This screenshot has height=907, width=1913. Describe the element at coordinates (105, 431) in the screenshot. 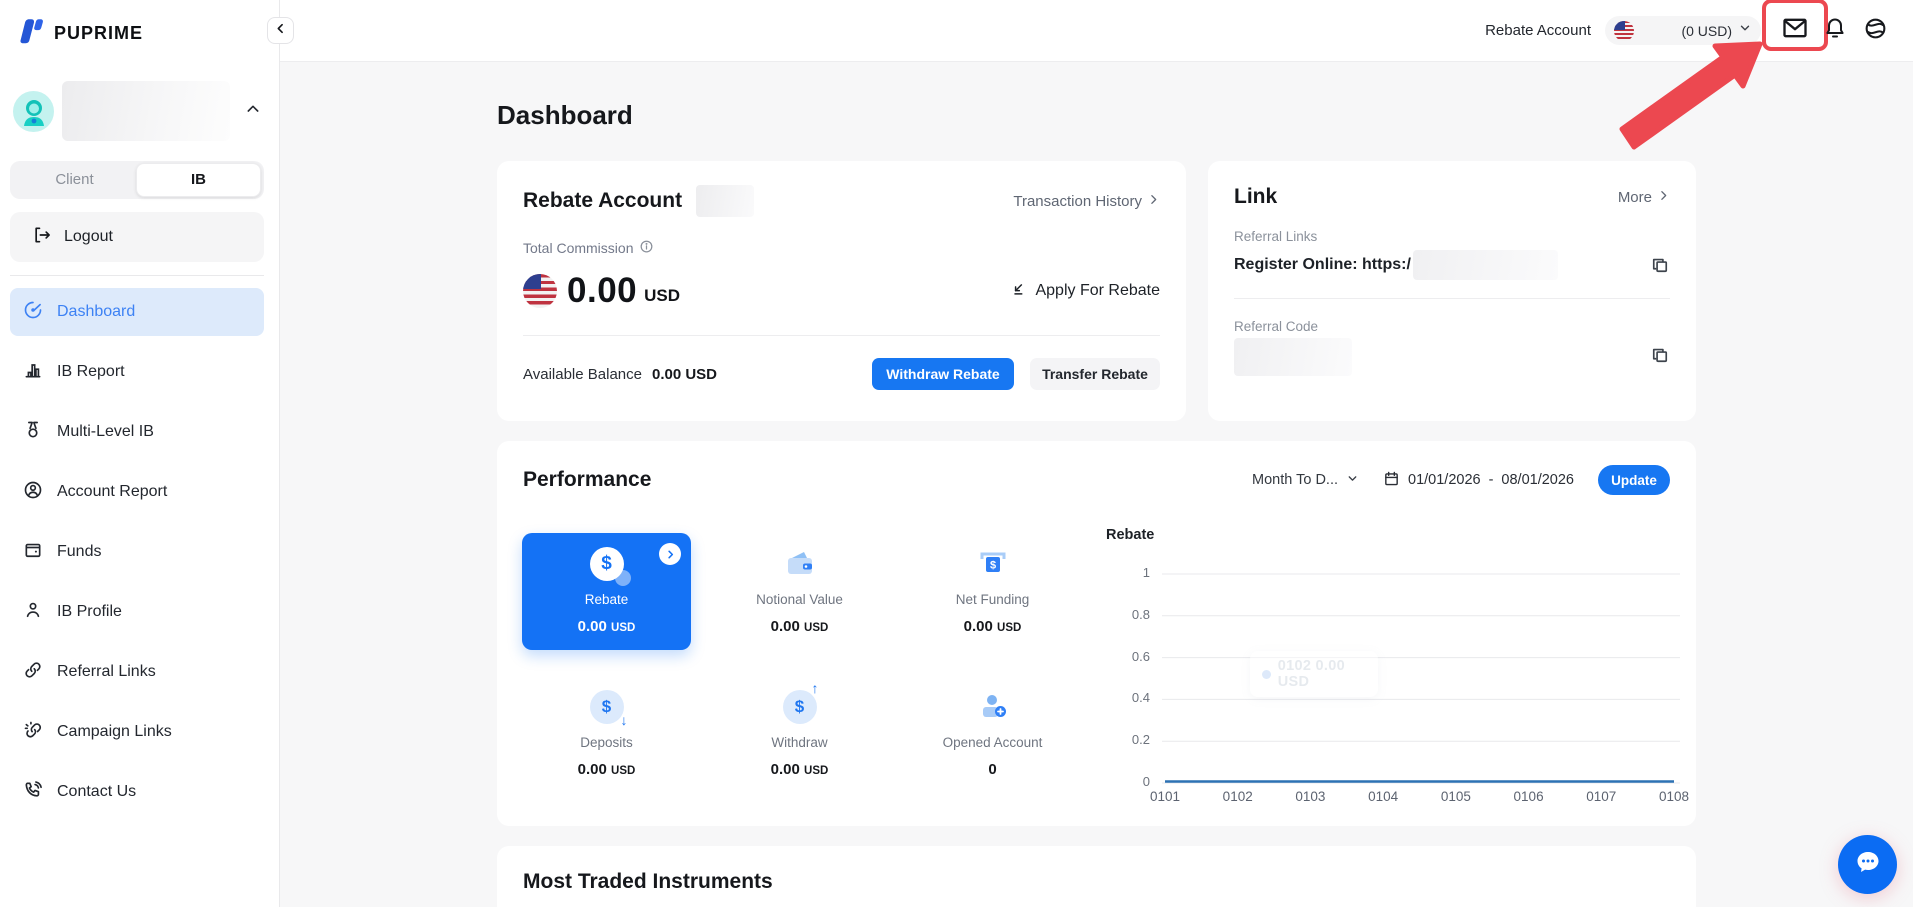

I see `sidebar-item-label: Multi-Level IB` at that location.